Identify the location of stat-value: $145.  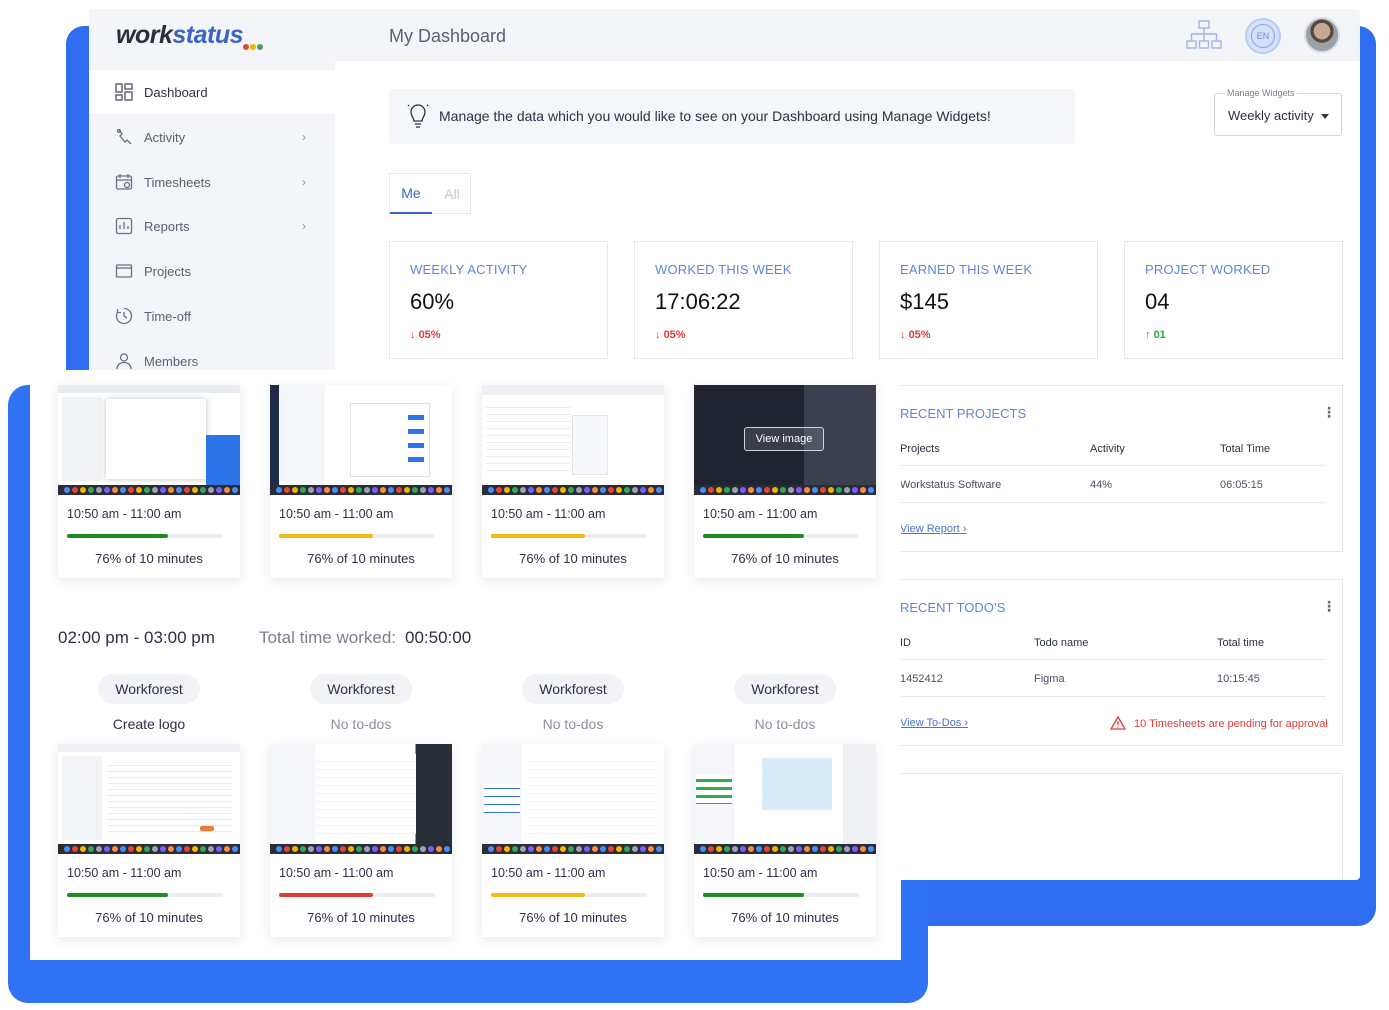
(924, 301).